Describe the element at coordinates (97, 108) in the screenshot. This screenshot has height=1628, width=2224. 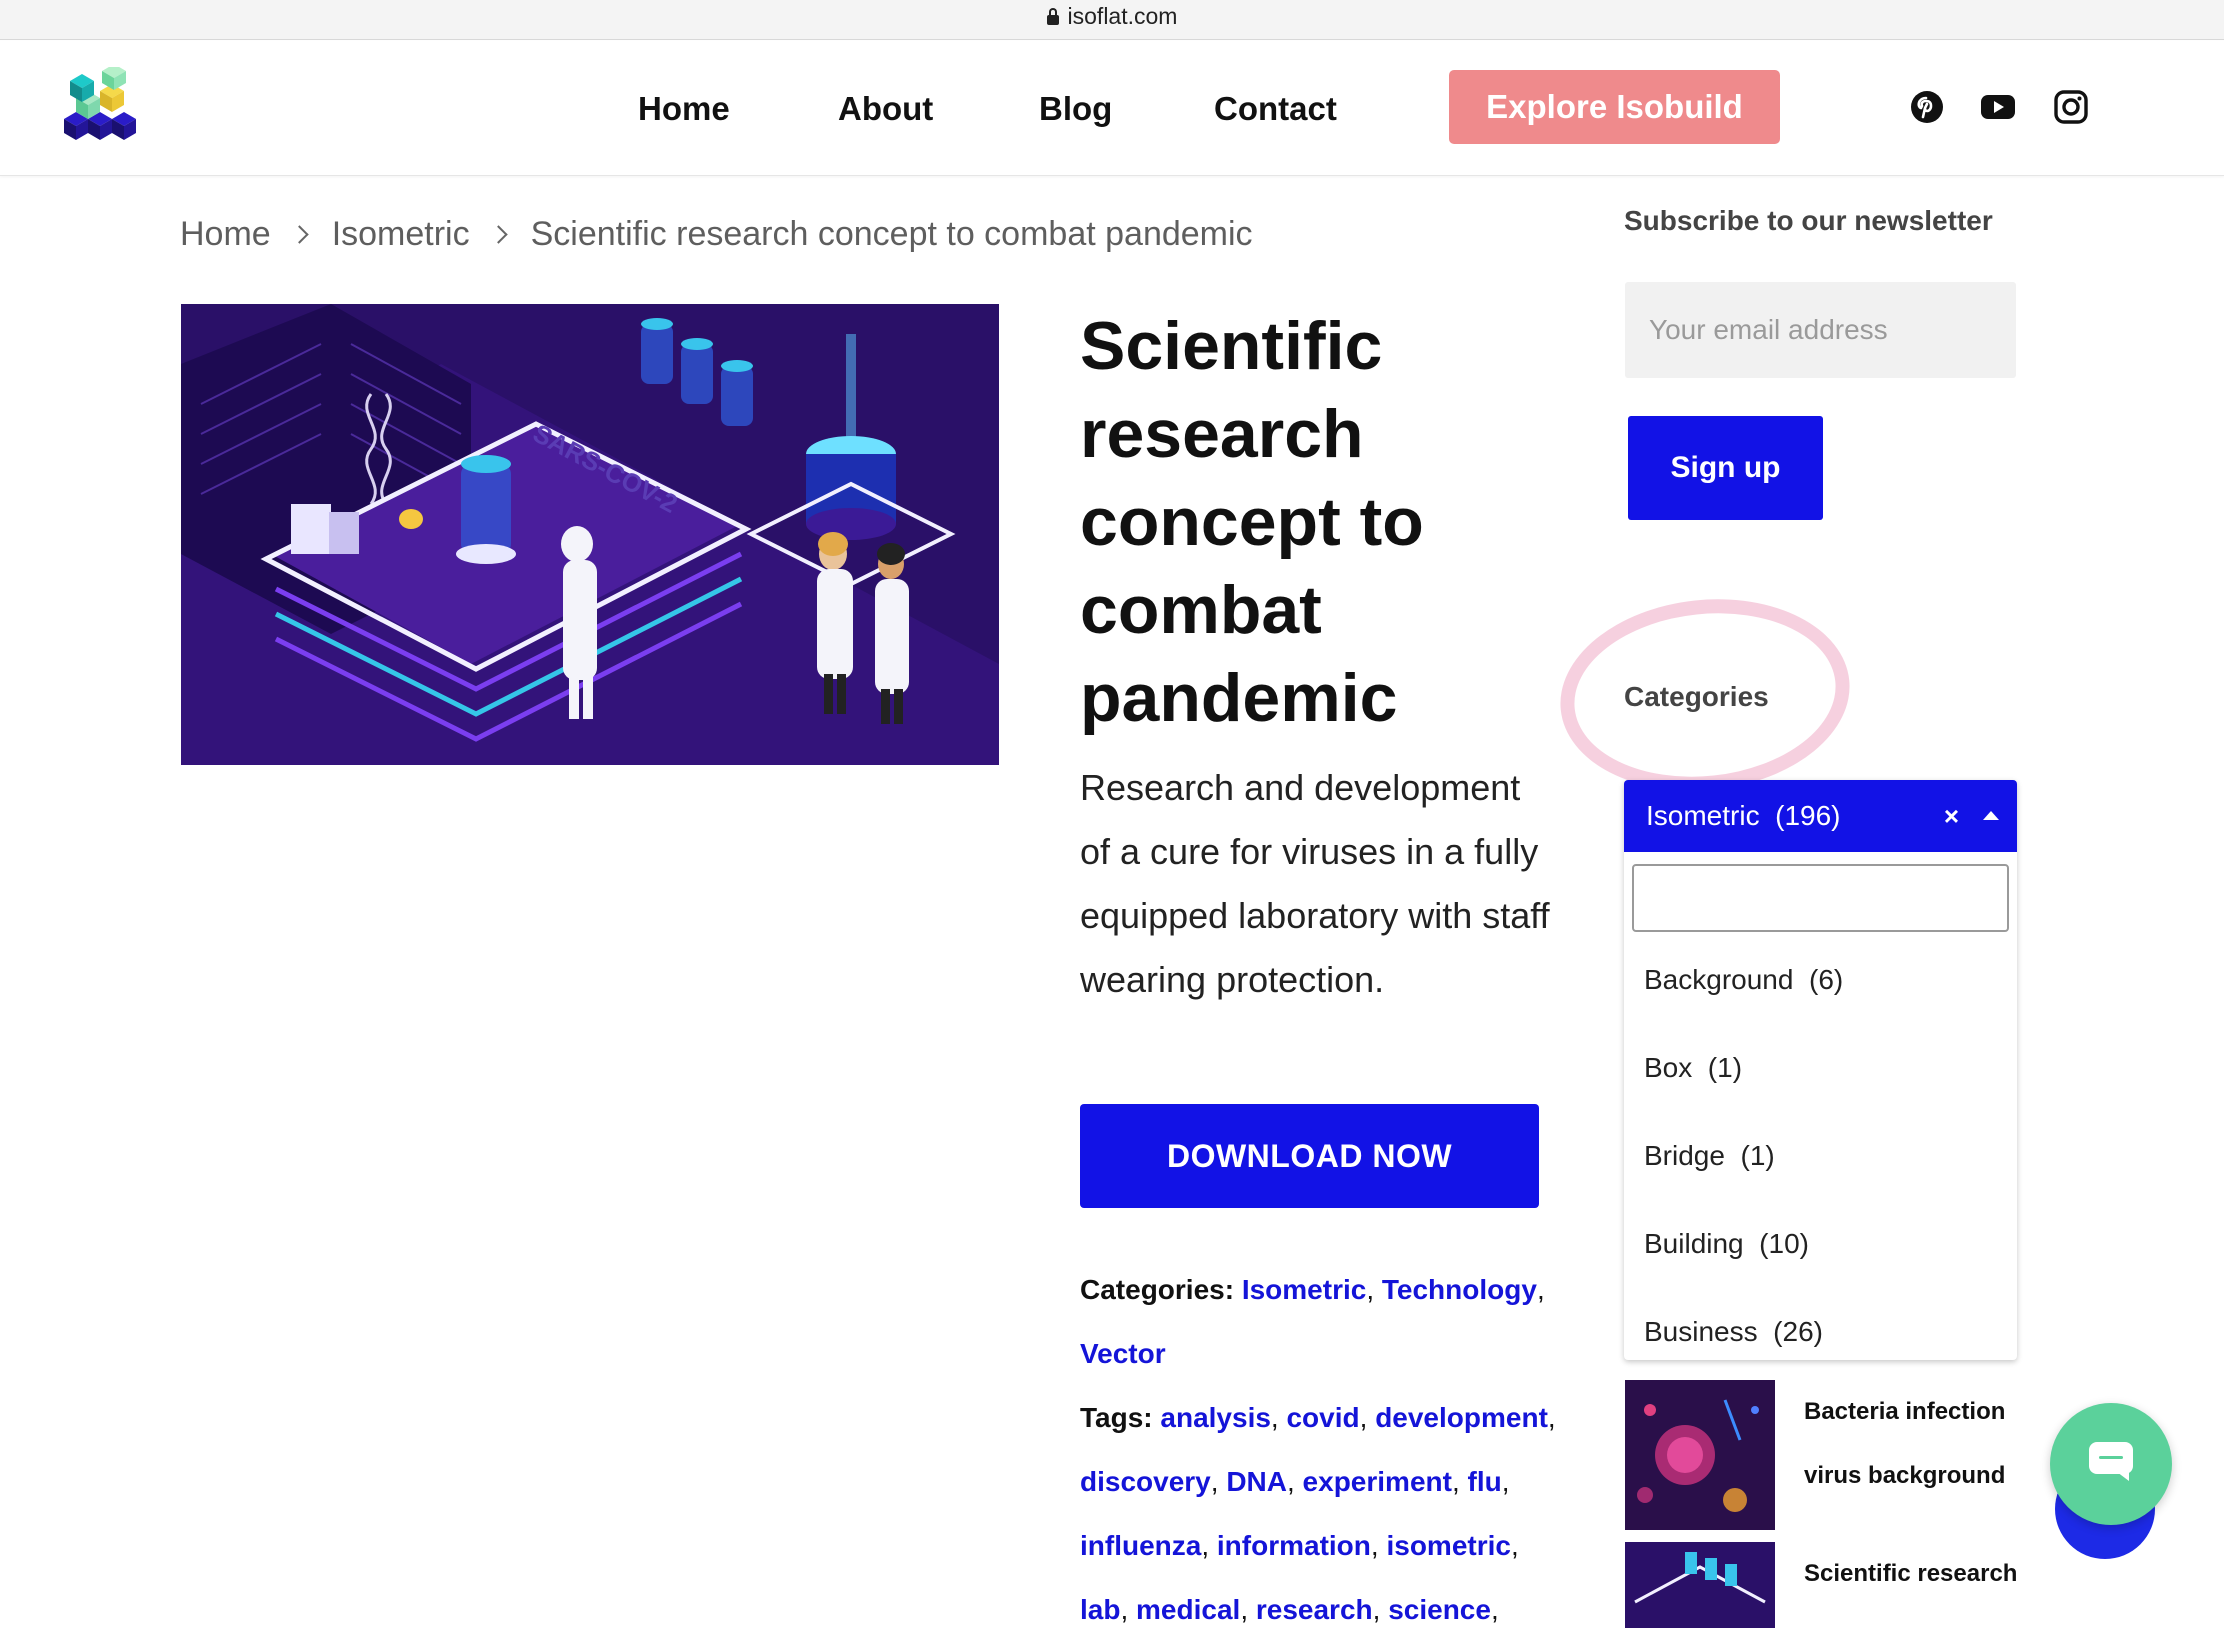
I see `isoflat-logo` at that location.